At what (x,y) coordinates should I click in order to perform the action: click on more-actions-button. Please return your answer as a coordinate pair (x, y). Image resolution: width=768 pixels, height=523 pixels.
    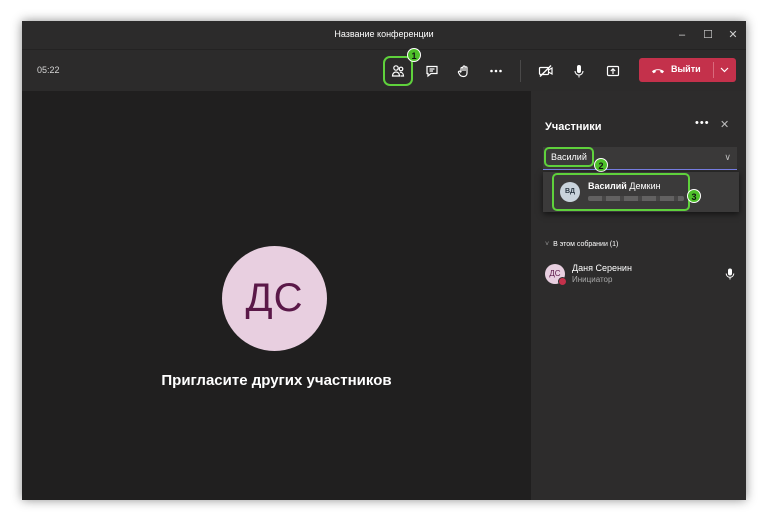
    Looking at the image, I should click on (496, 71).